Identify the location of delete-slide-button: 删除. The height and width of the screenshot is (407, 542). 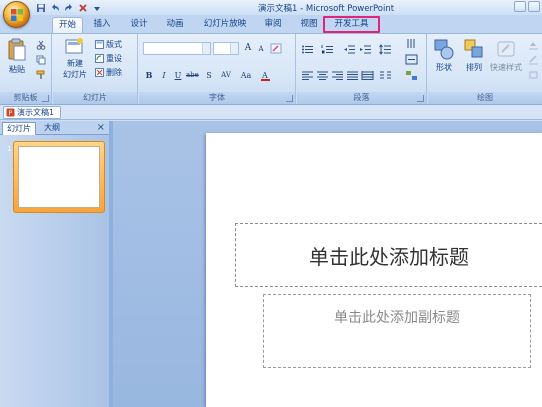
(108, 72).